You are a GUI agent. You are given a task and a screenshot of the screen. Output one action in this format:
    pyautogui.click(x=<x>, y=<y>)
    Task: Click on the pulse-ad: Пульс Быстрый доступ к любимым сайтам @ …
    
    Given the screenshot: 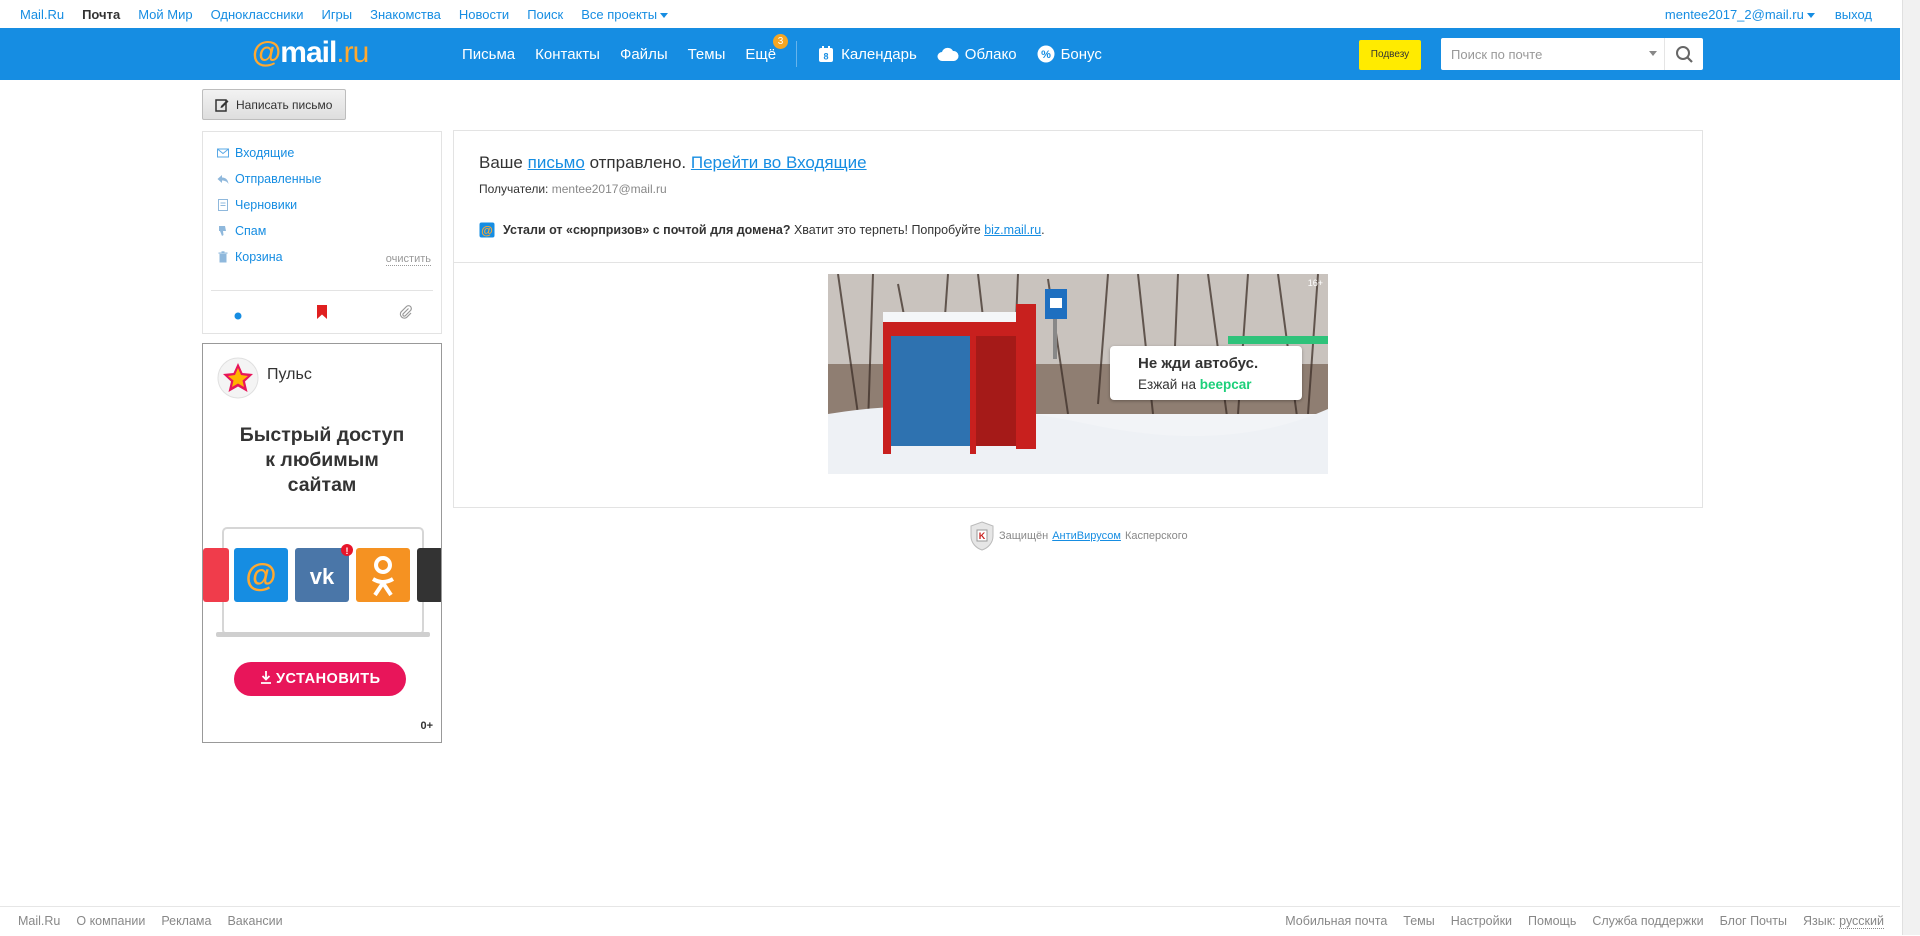 What is the action you would take?
    pyautogui.click(x=322, y=543)
    